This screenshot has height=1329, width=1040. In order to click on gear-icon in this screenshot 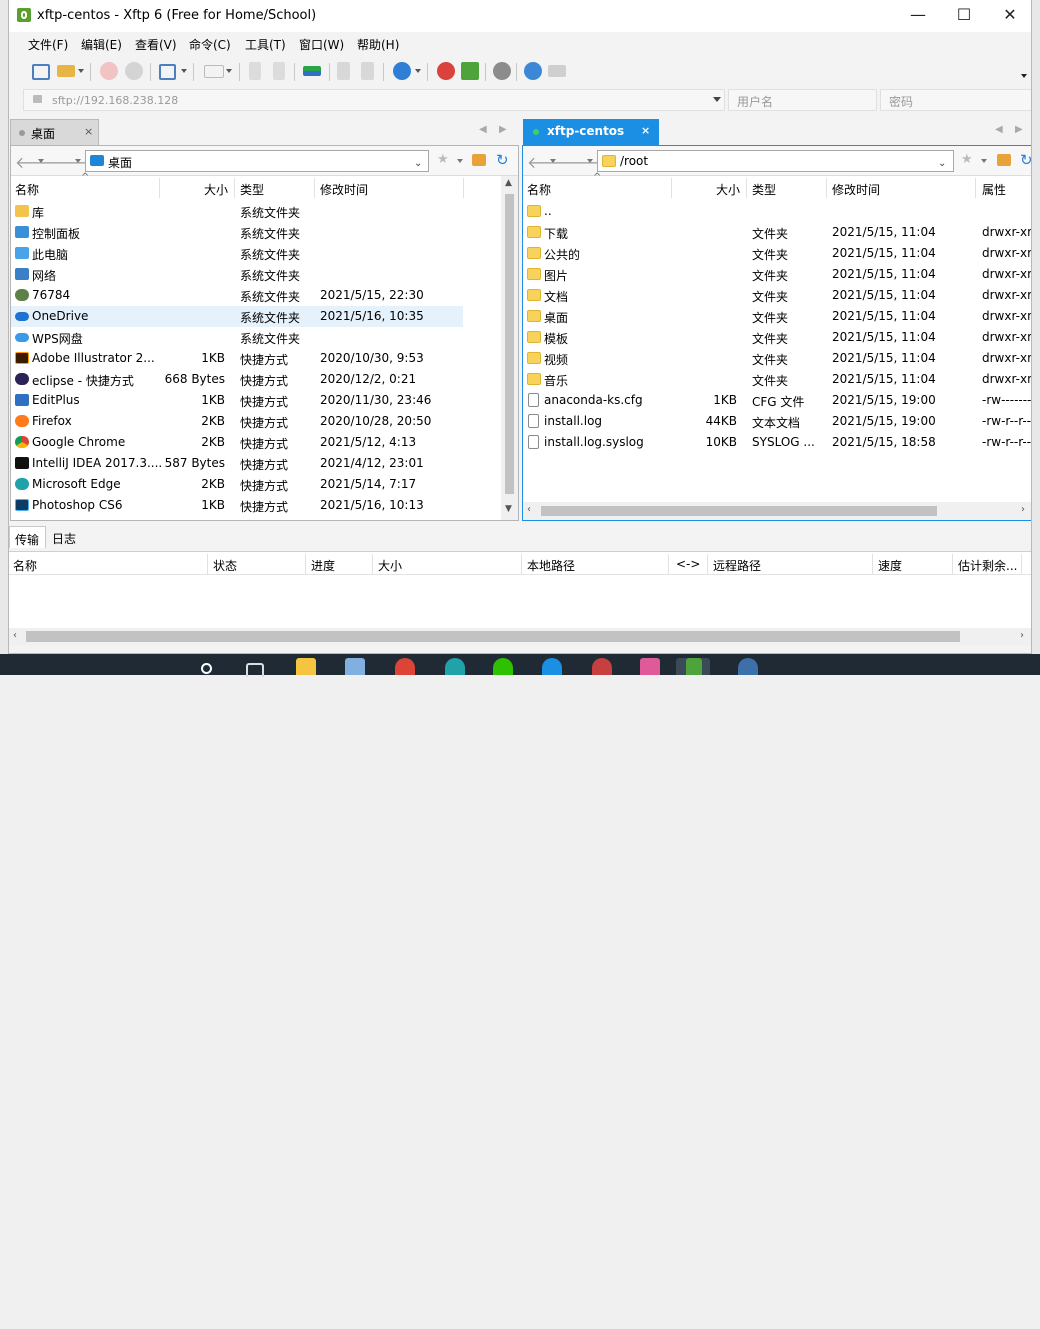, I will do `click(502, 71)`.